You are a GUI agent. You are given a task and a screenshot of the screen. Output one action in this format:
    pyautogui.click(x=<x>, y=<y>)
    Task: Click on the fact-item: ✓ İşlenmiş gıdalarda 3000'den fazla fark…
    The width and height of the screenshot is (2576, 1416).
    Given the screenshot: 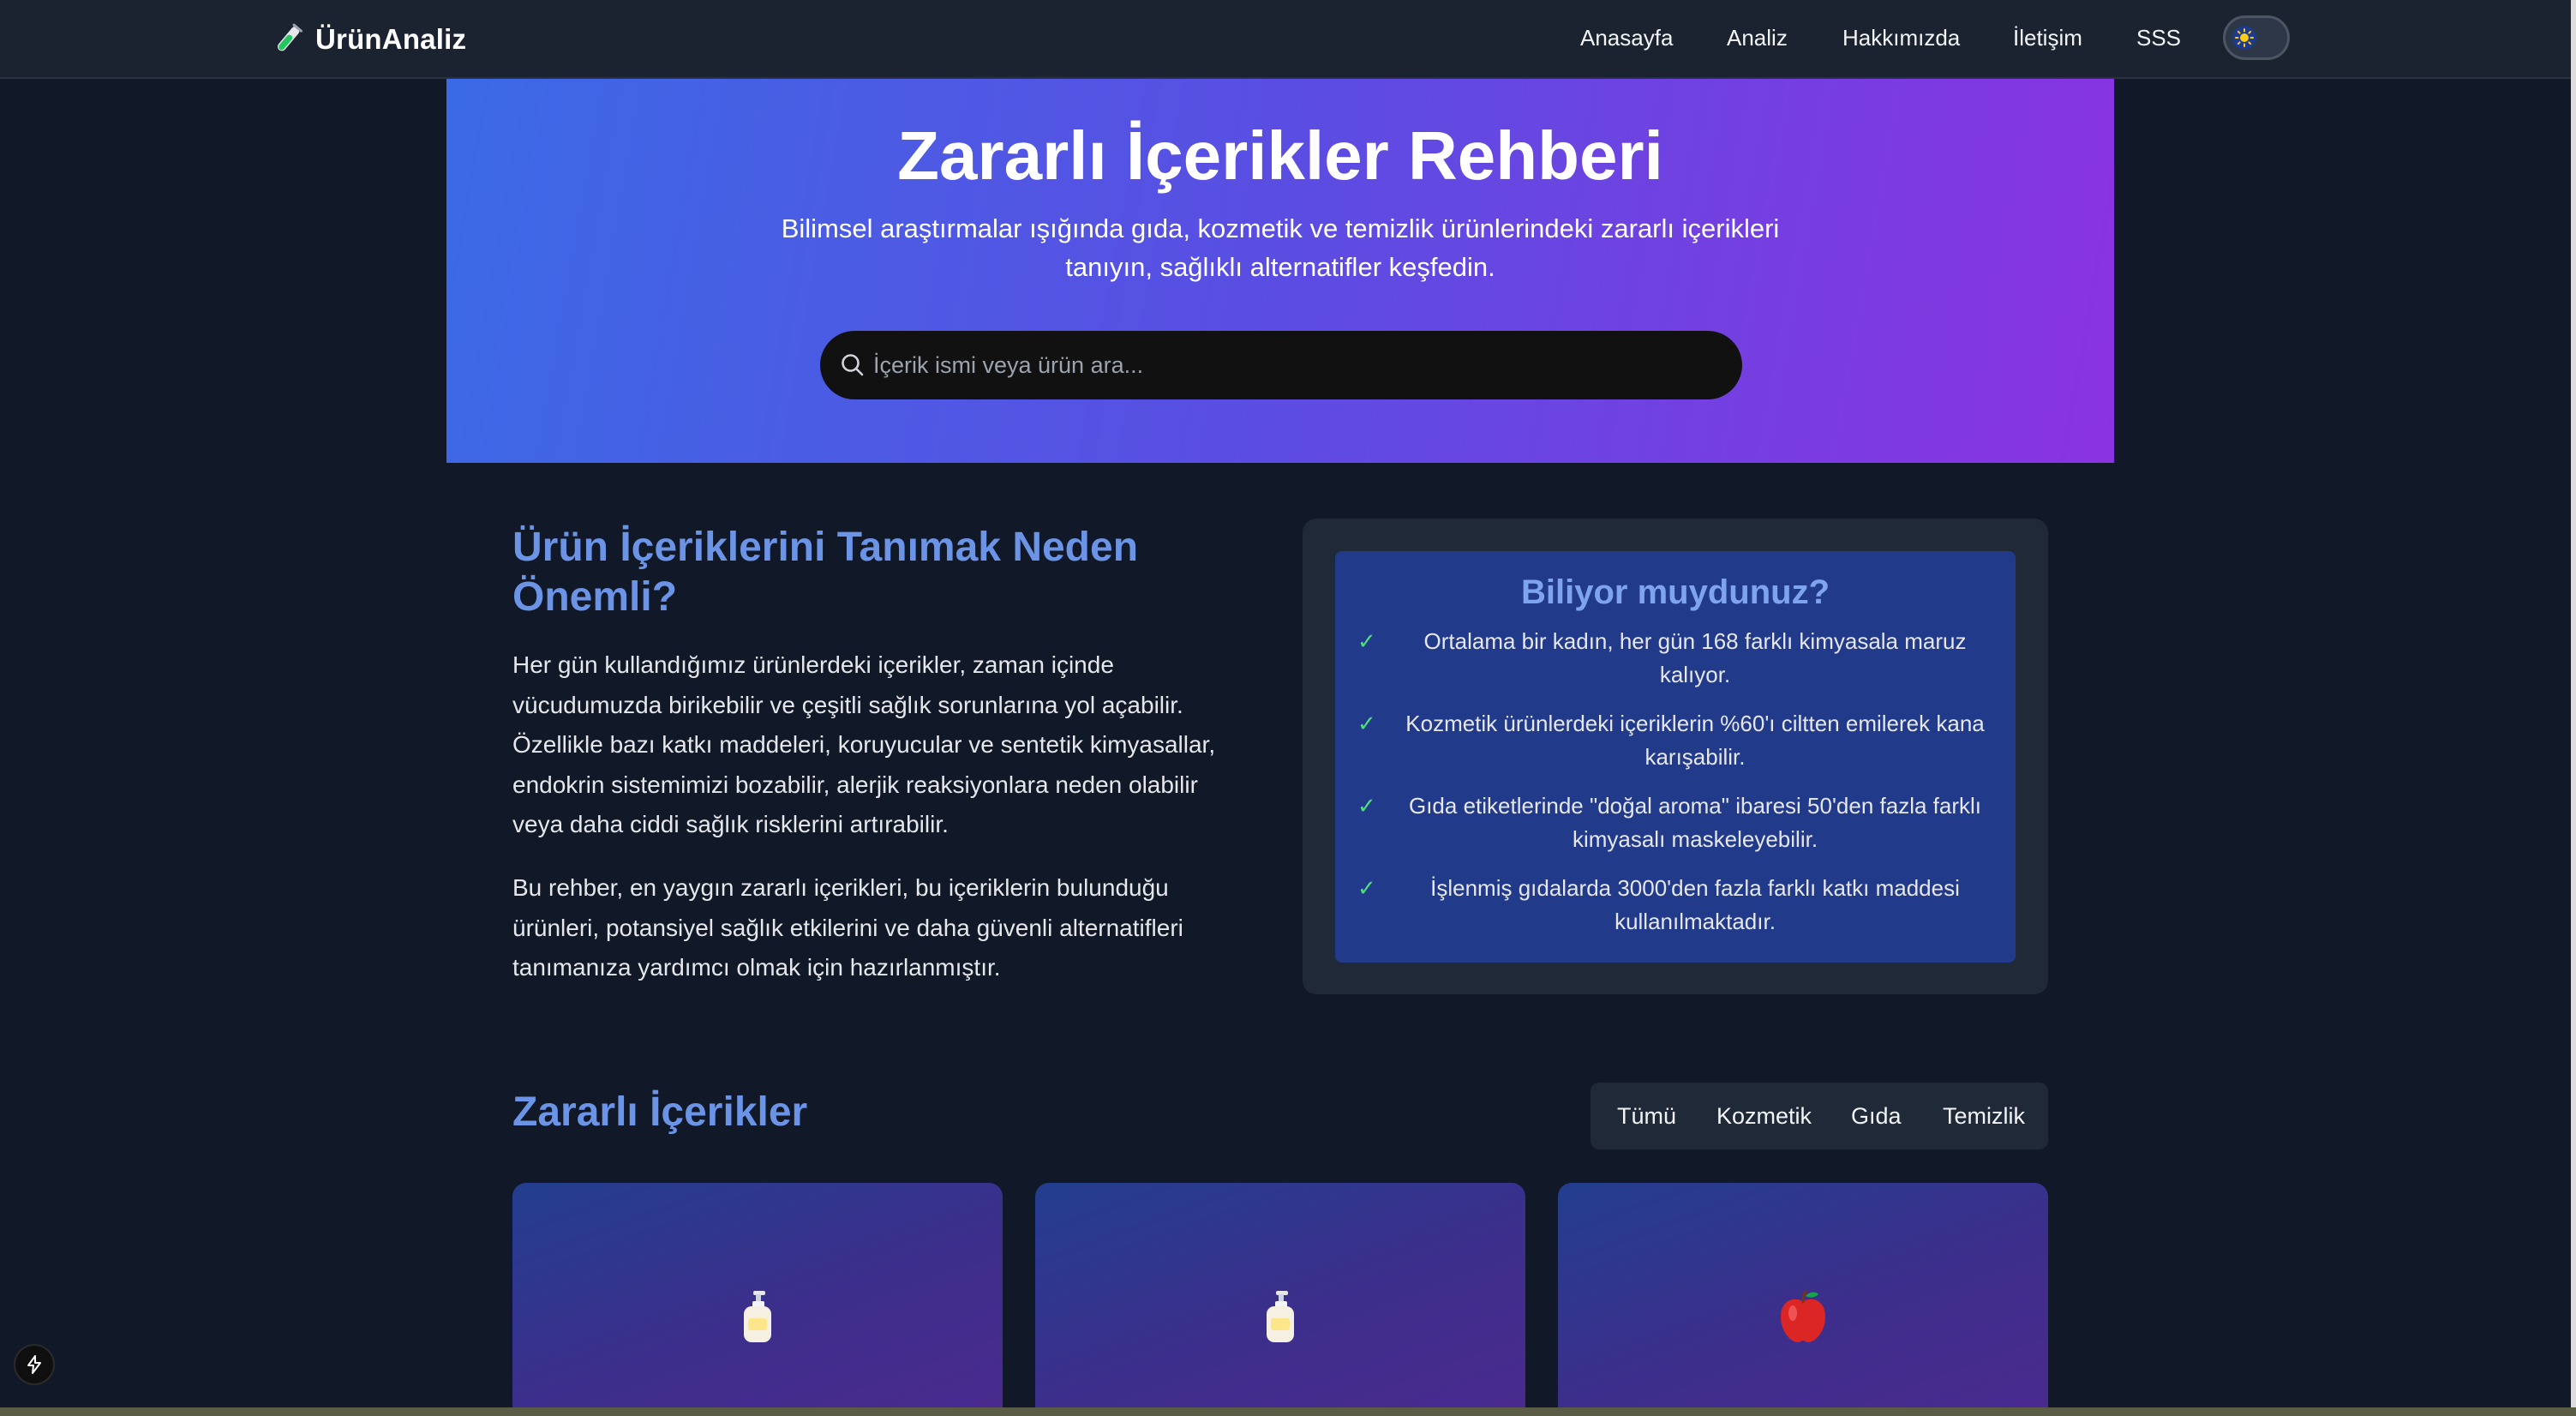 What is the action you would take?
    pyautogui.click(x=1675, y=906)
    